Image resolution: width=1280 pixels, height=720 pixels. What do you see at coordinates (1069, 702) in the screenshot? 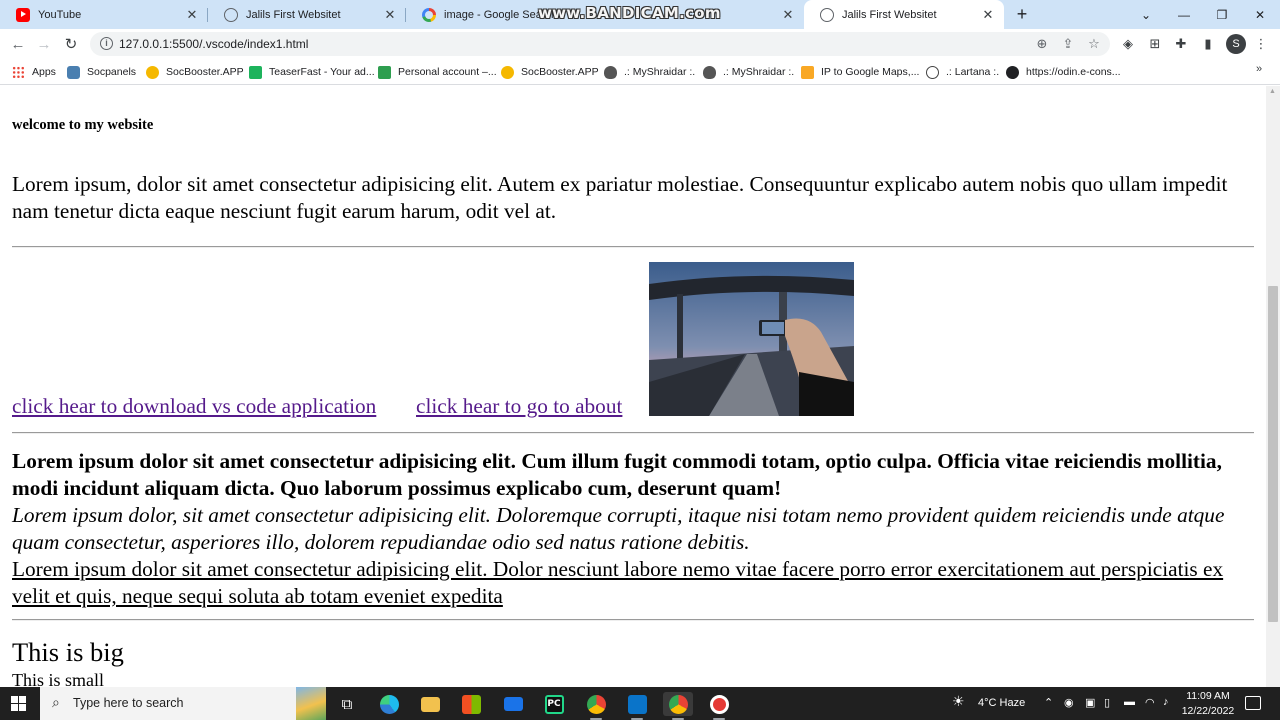
I see `record-status-icon: ◉` at bounding box center [1069, 702].